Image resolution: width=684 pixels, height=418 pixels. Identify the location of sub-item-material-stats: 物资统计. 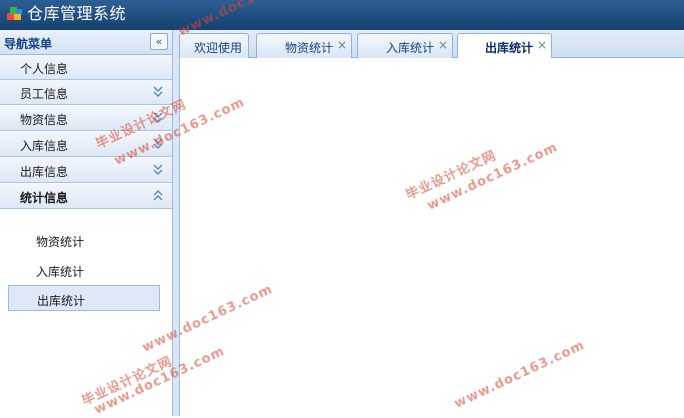
(84, 240).